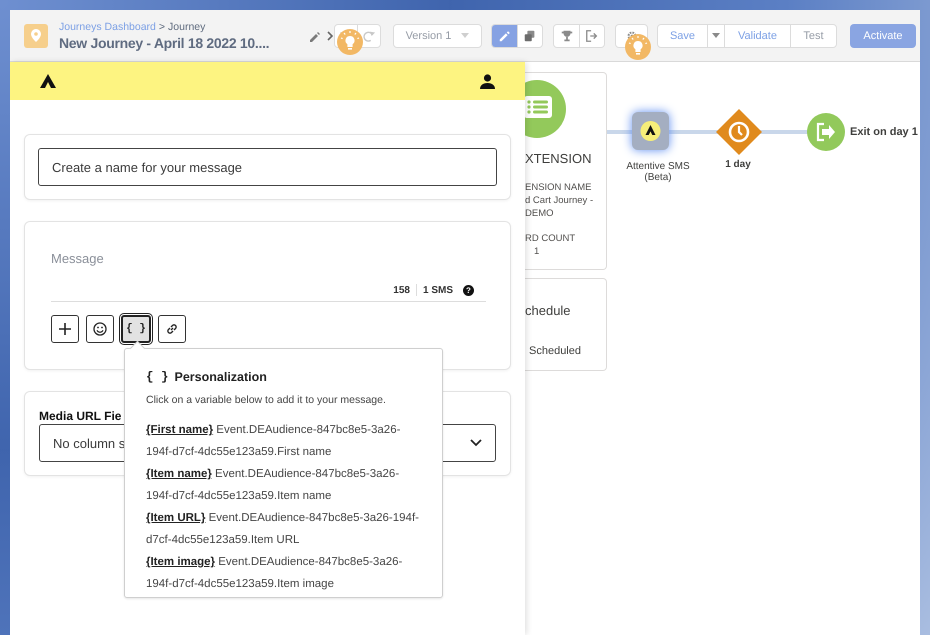  Describe the element at coordinates (826, 132) in the screenshot. I see `exit-node` at that location.